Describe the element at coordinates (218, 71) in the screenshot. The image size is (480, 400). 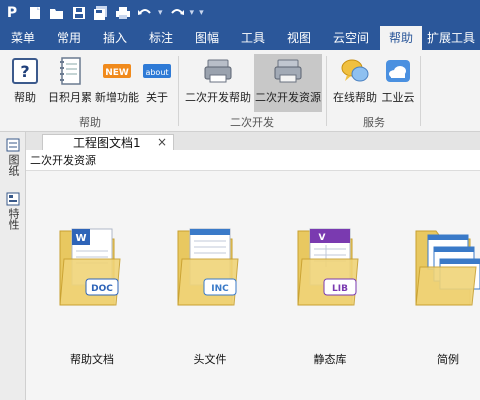
I see `dev-help-icon` at that location.